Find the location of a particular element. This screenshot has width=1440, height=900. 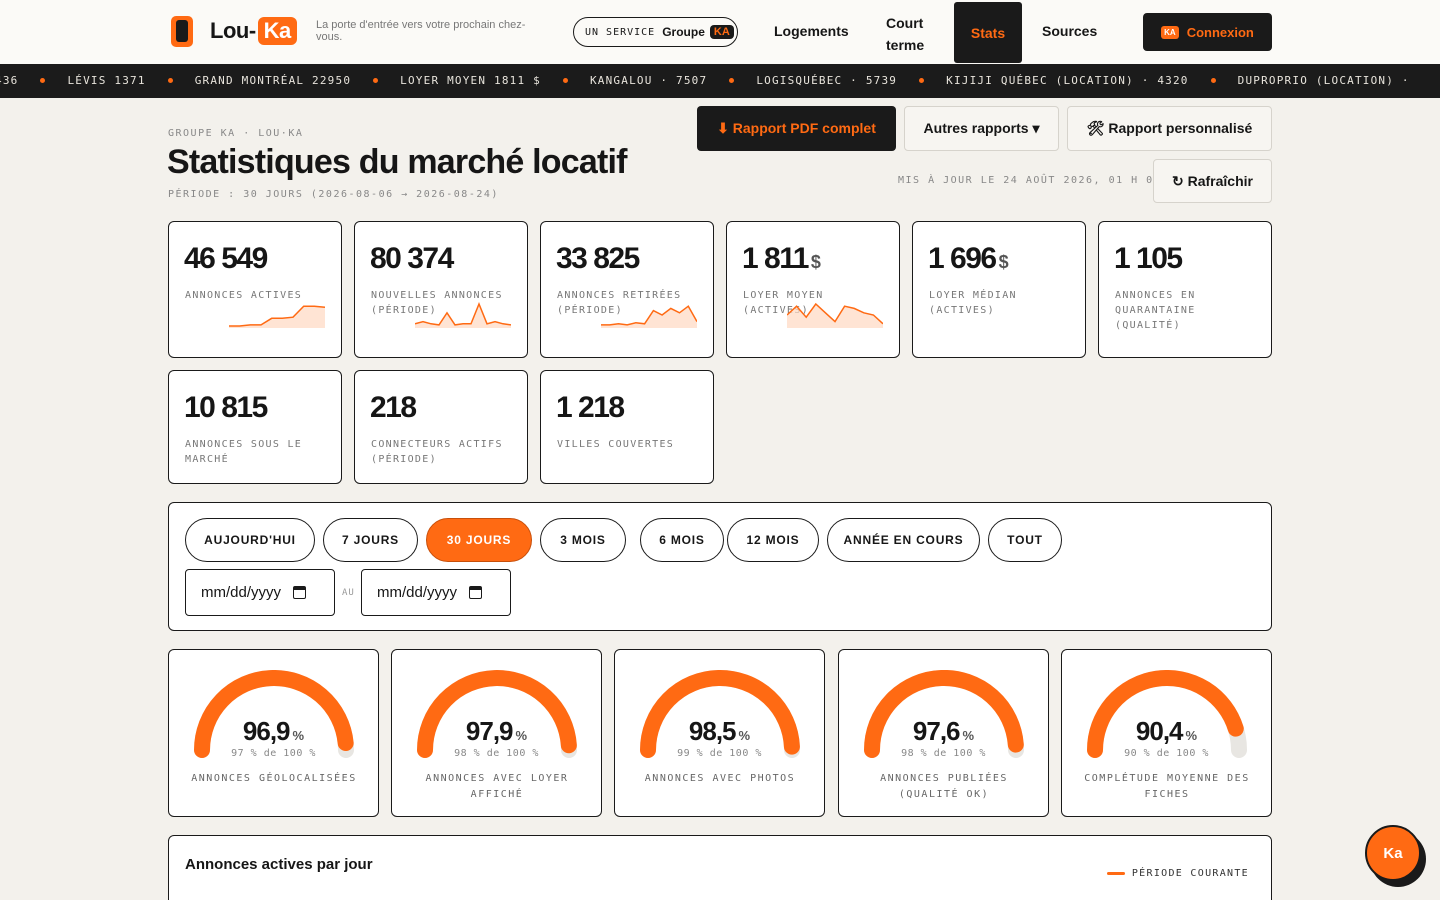

ticker-item: KIJIJI QUÉBEC (LOCATION) · 4320 is located at coordinates (1067, 80).